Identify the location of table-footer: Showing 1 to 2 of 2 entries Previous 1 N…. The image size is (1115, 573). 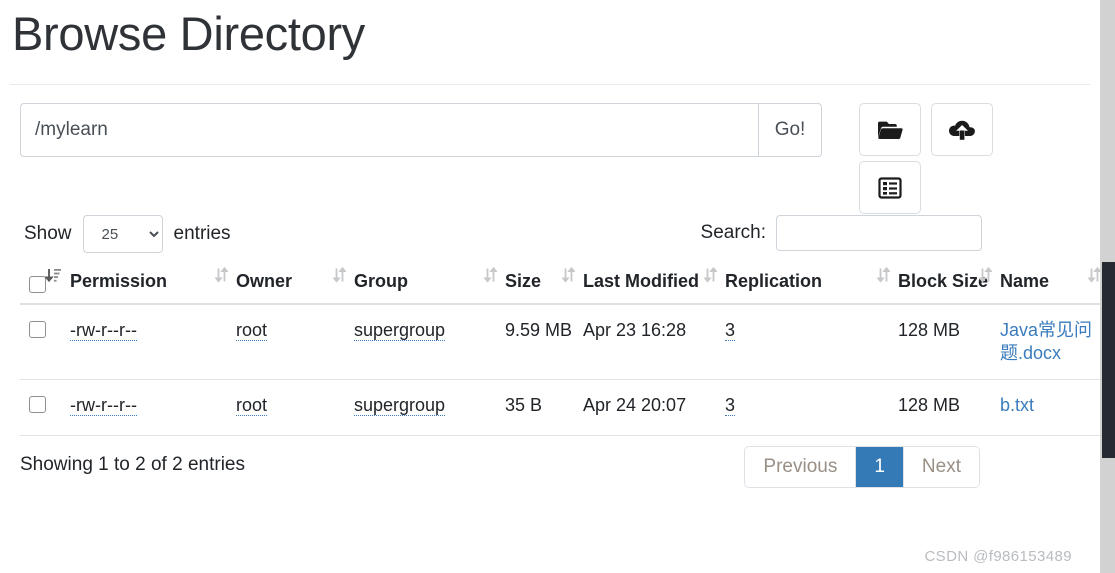
(550, 474).